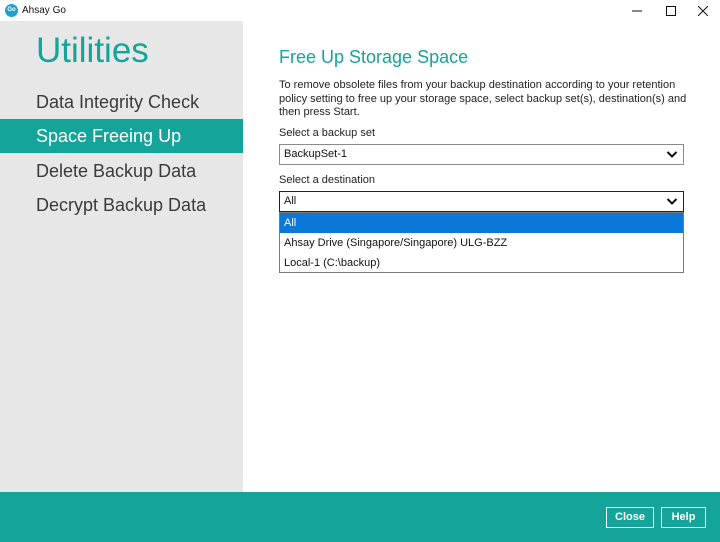 Image resolution: width=720 pixels, height=542 pixels. Describe the element at coordinates (630, 517) in the screenshot. I see `close-button: Close` at that location.